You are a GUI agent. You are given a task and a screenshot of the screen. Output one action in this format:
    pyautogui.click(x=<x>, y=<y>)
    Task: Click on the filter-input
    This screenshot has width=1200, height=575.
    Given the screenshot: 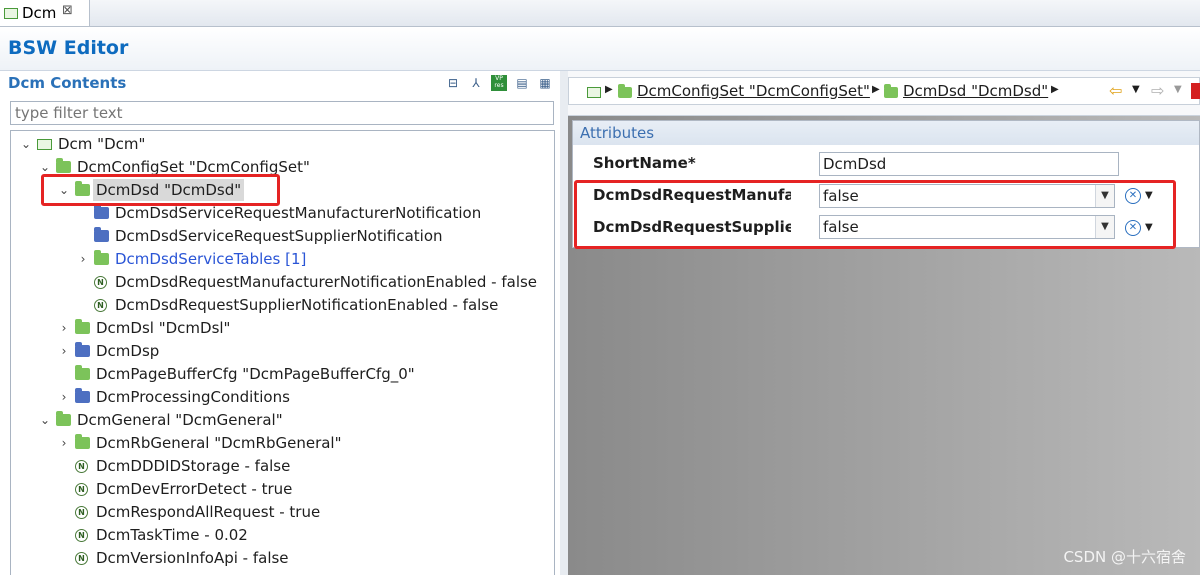 What is the action you would take?
    pyautogui.click(x=280, y=113)
    